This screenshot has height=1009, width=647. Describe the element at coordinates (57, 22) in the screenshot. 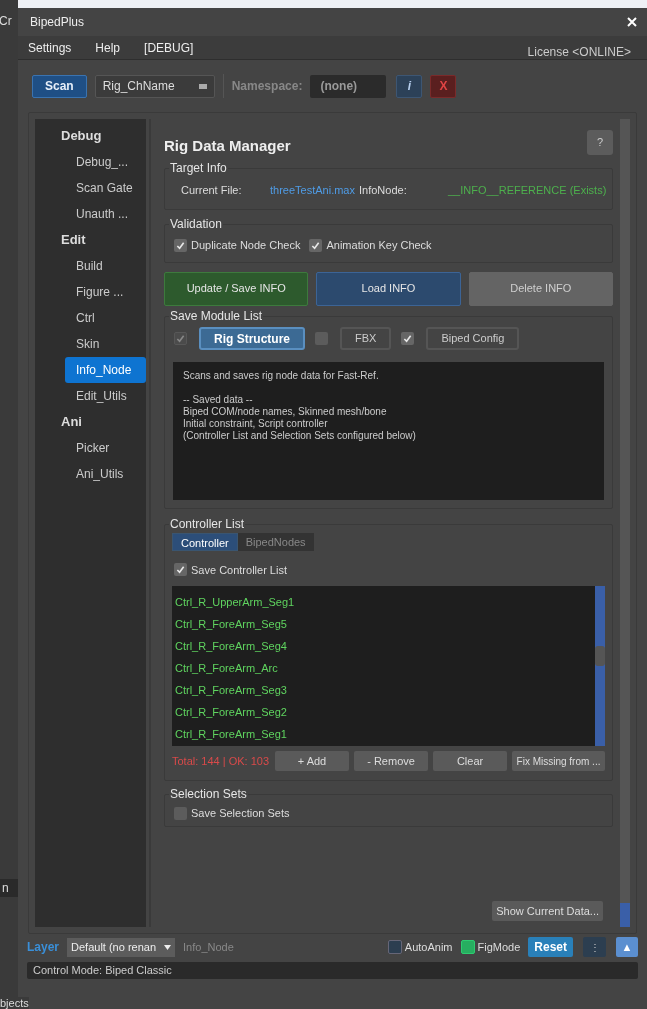

I see `window-title: BipedPlus` at that location.